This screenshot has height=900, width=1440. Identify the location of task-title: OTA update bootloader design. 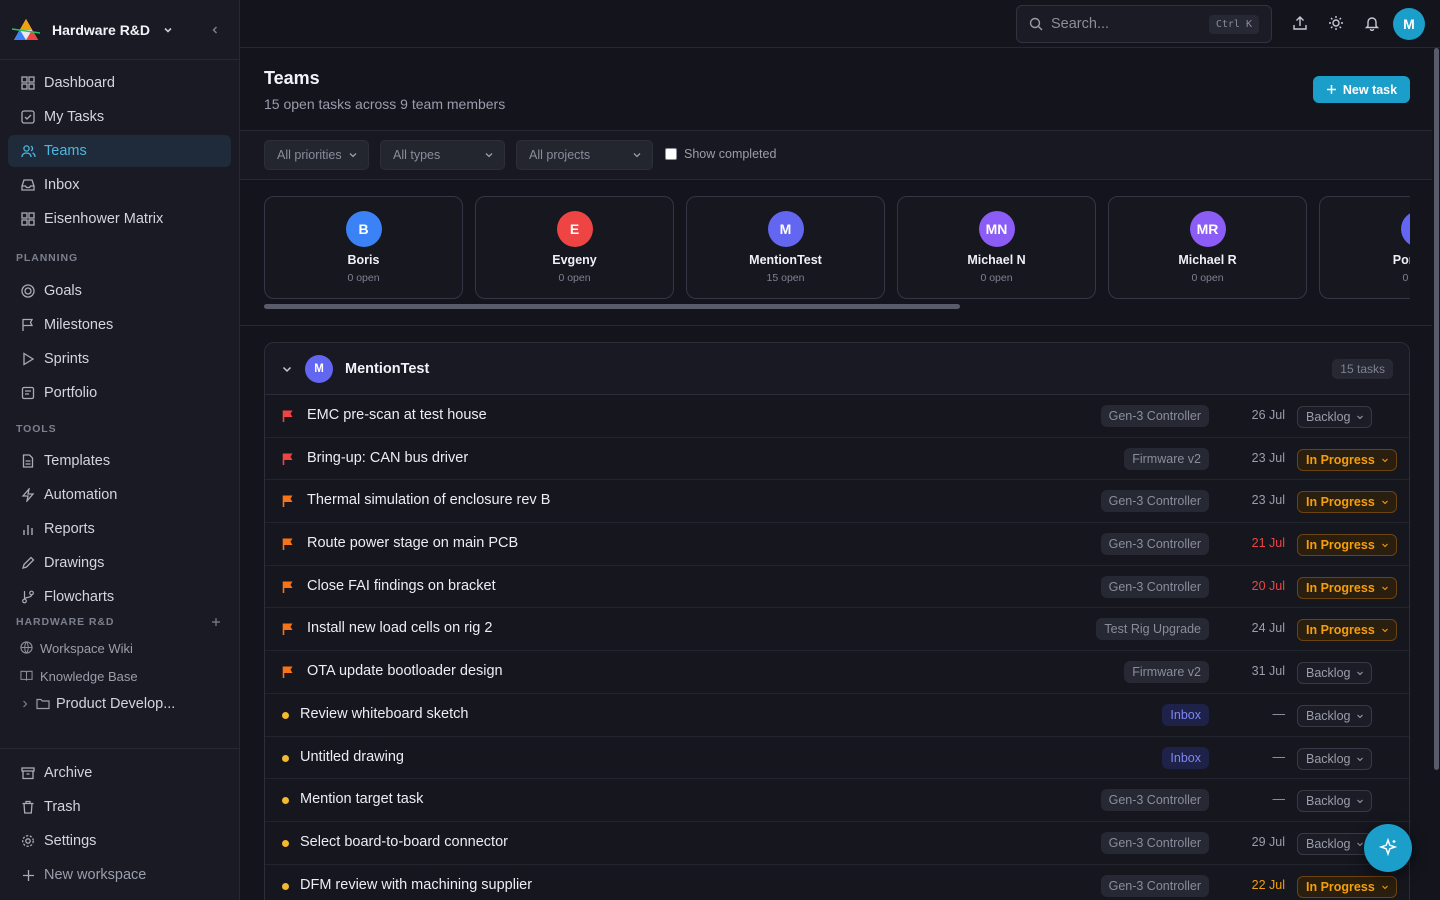
(405, 671).